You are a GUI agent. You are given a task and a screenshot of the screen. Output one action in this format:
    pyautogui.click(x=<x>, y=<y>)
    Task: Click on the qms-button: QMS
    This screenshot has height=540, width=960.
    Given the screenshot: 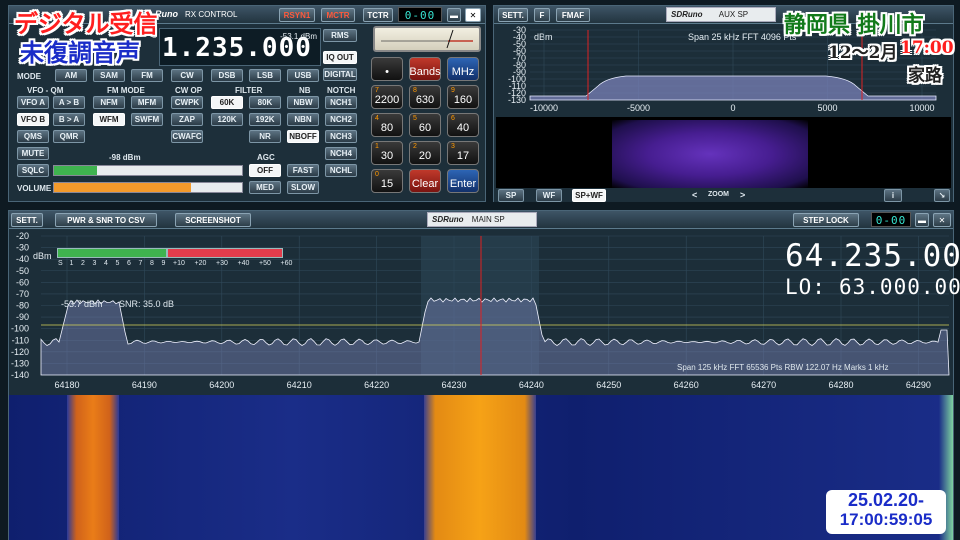 What is the action you would take?
    pyautogui.click(x=33, y=136)
    